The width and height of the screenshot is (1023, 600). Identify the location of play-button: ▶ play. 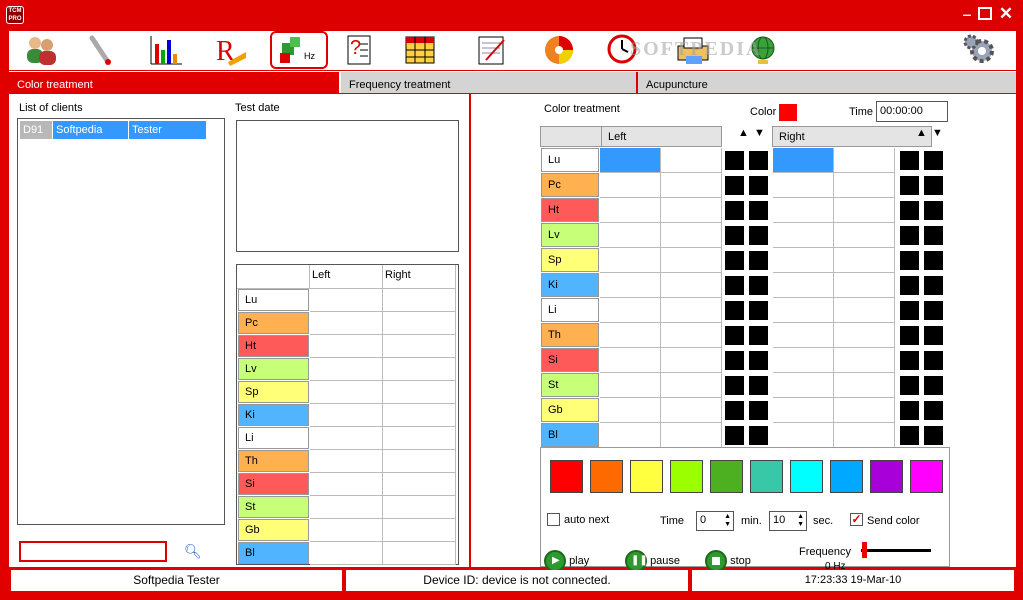
(566, 561).